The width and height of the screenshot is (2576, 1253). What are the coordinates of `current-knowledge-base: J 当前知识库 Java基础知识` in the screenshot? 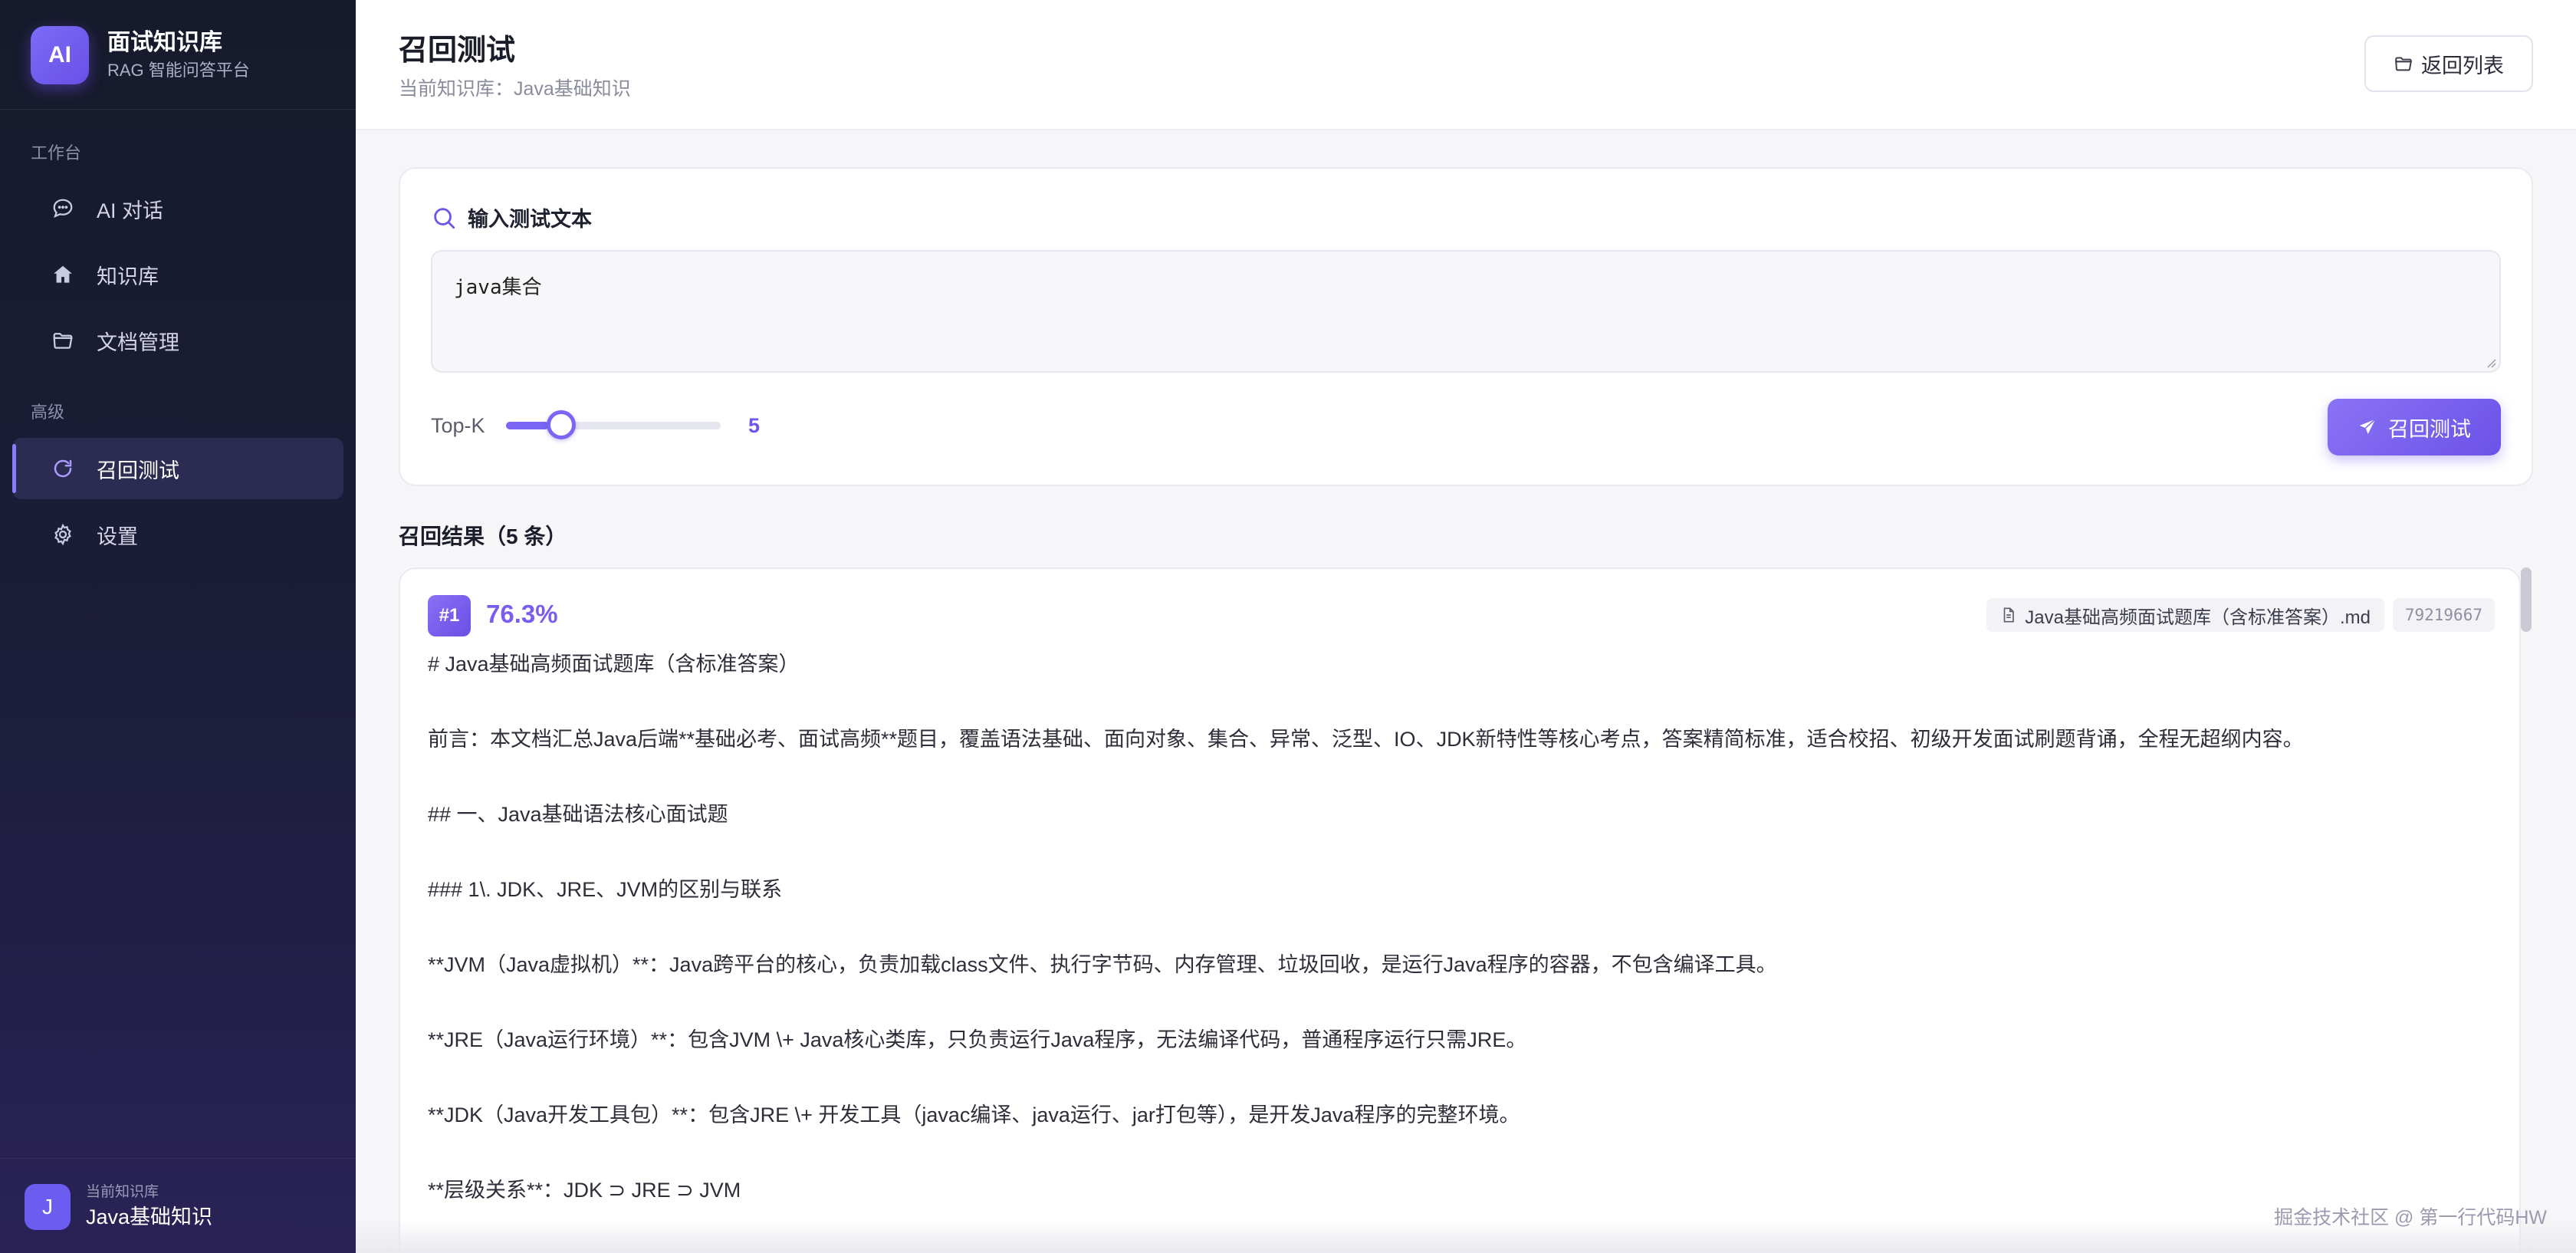 It's located at (118, 1207).